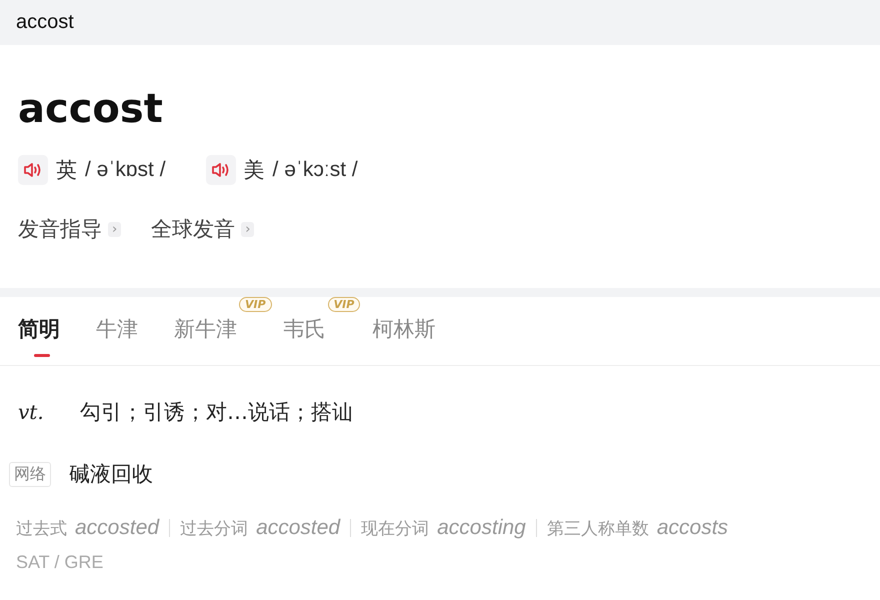 The image size is (880, 600). I want to click on pronunciation-link: 全球发音, so click(193, 229).